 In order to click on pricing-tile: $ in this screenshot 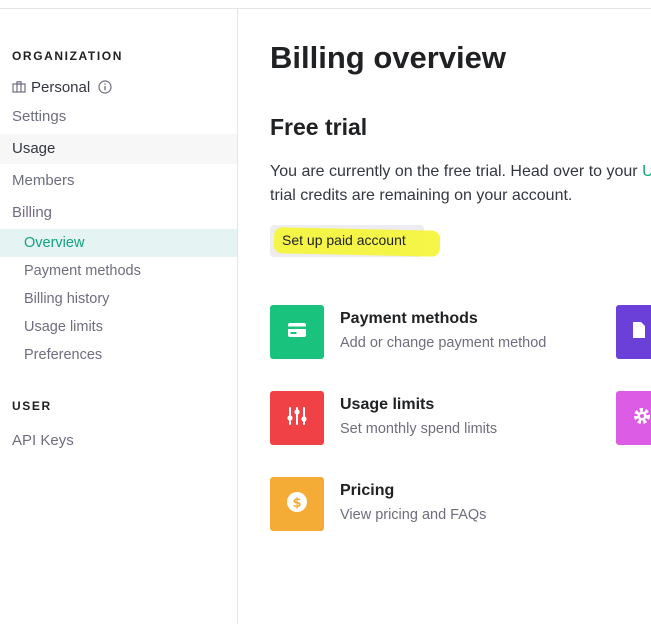, I will do `click(297, 504)`.